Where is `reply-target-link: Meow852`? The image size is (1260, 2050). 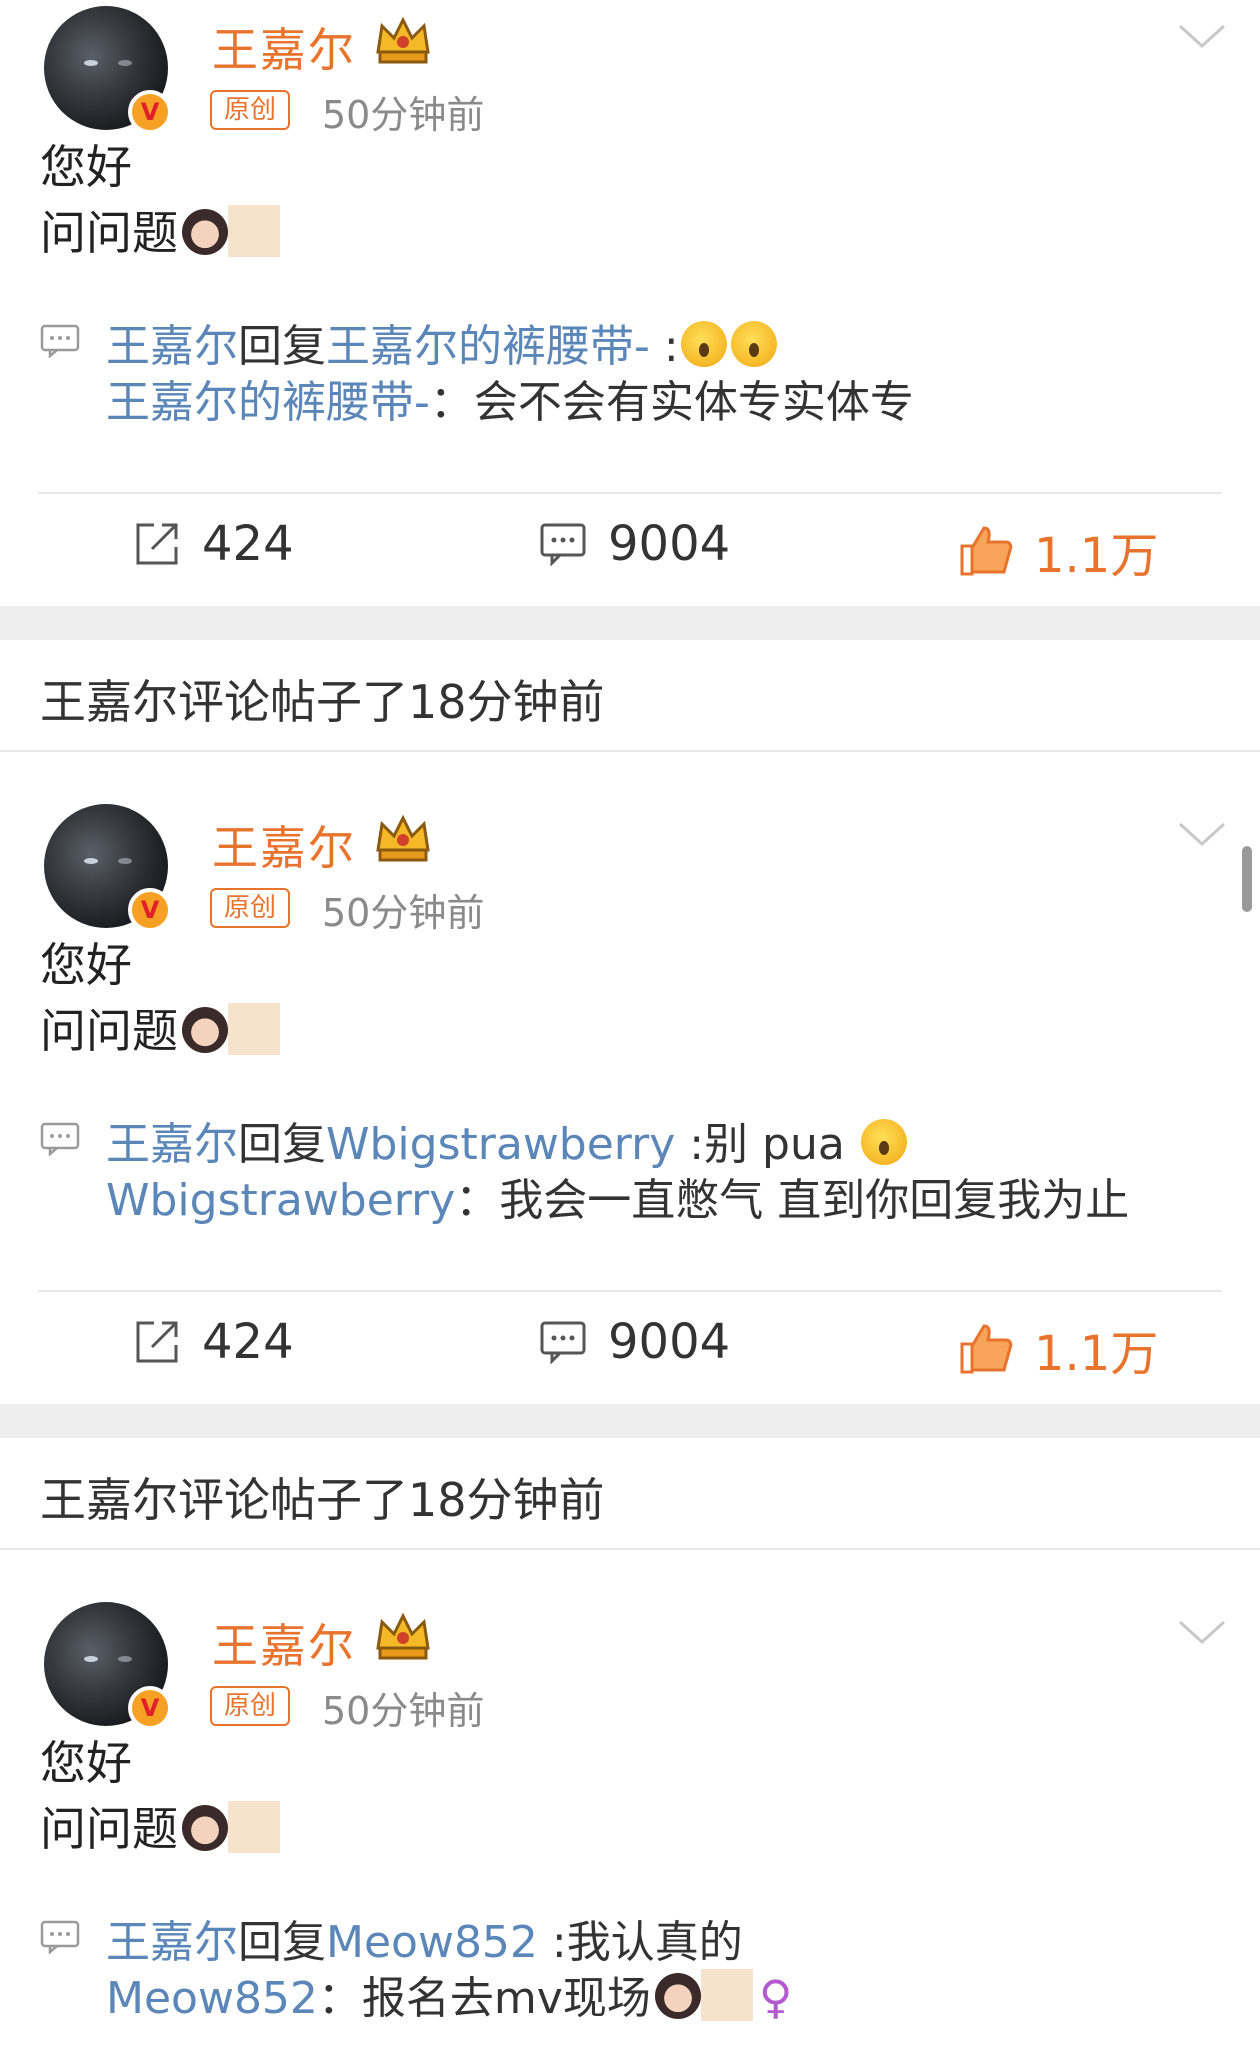 reply-target-link: Meow852 is located at coordinates (432, 1942).